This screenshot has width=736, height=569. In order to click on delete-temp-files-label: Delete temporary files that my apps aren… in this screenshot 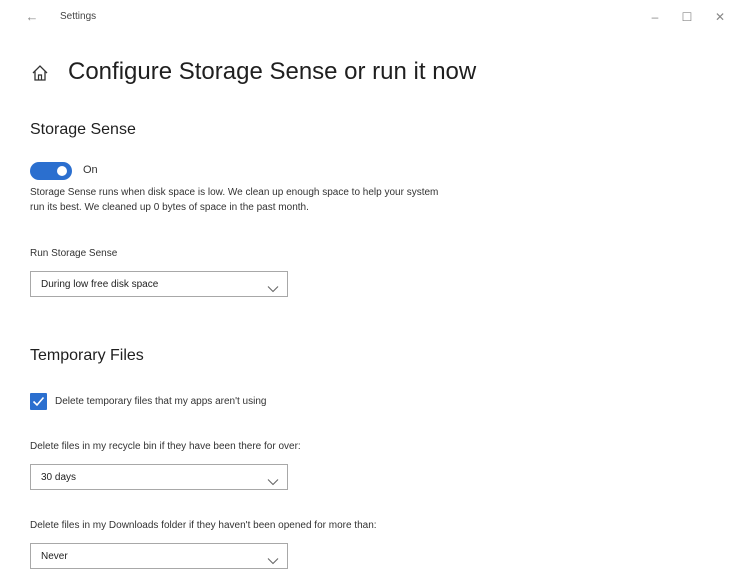, I will do `click(161, 401)`.